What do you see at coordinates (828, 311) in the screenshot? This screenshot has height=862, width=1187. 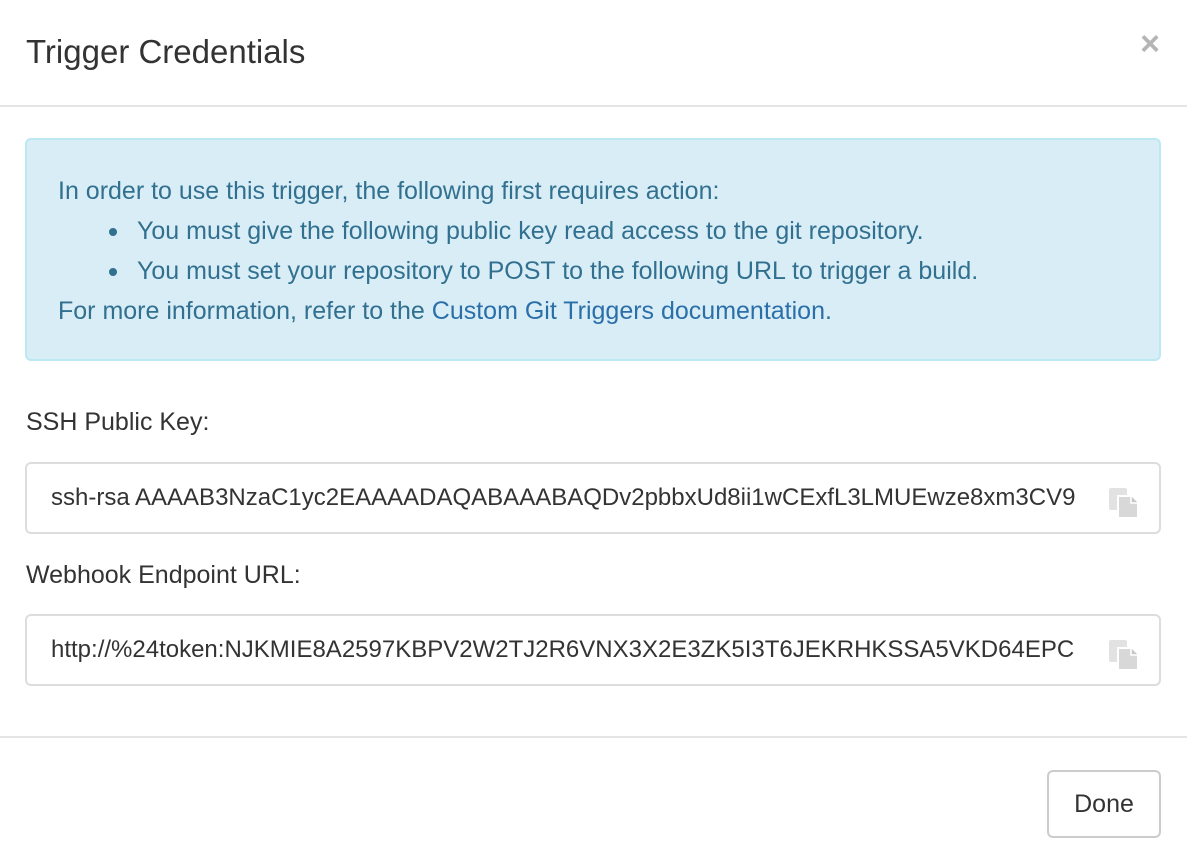 I see `more-info-suffix: .` at bounding box center [828, 311].